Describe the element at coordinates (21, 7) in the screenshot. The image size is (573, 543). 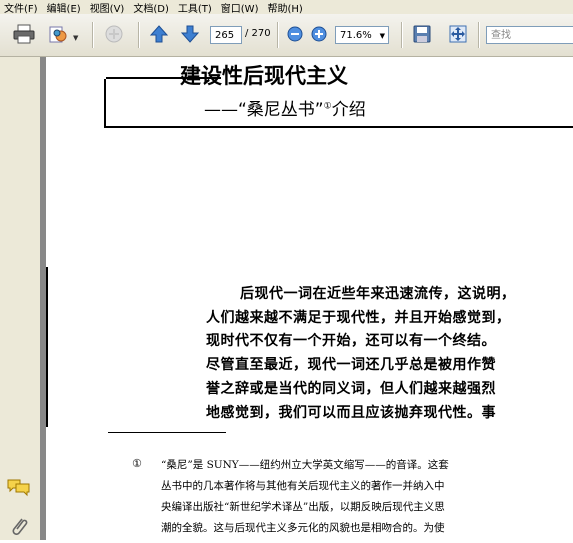
I see `menu-file: 文件(F)` at that location.